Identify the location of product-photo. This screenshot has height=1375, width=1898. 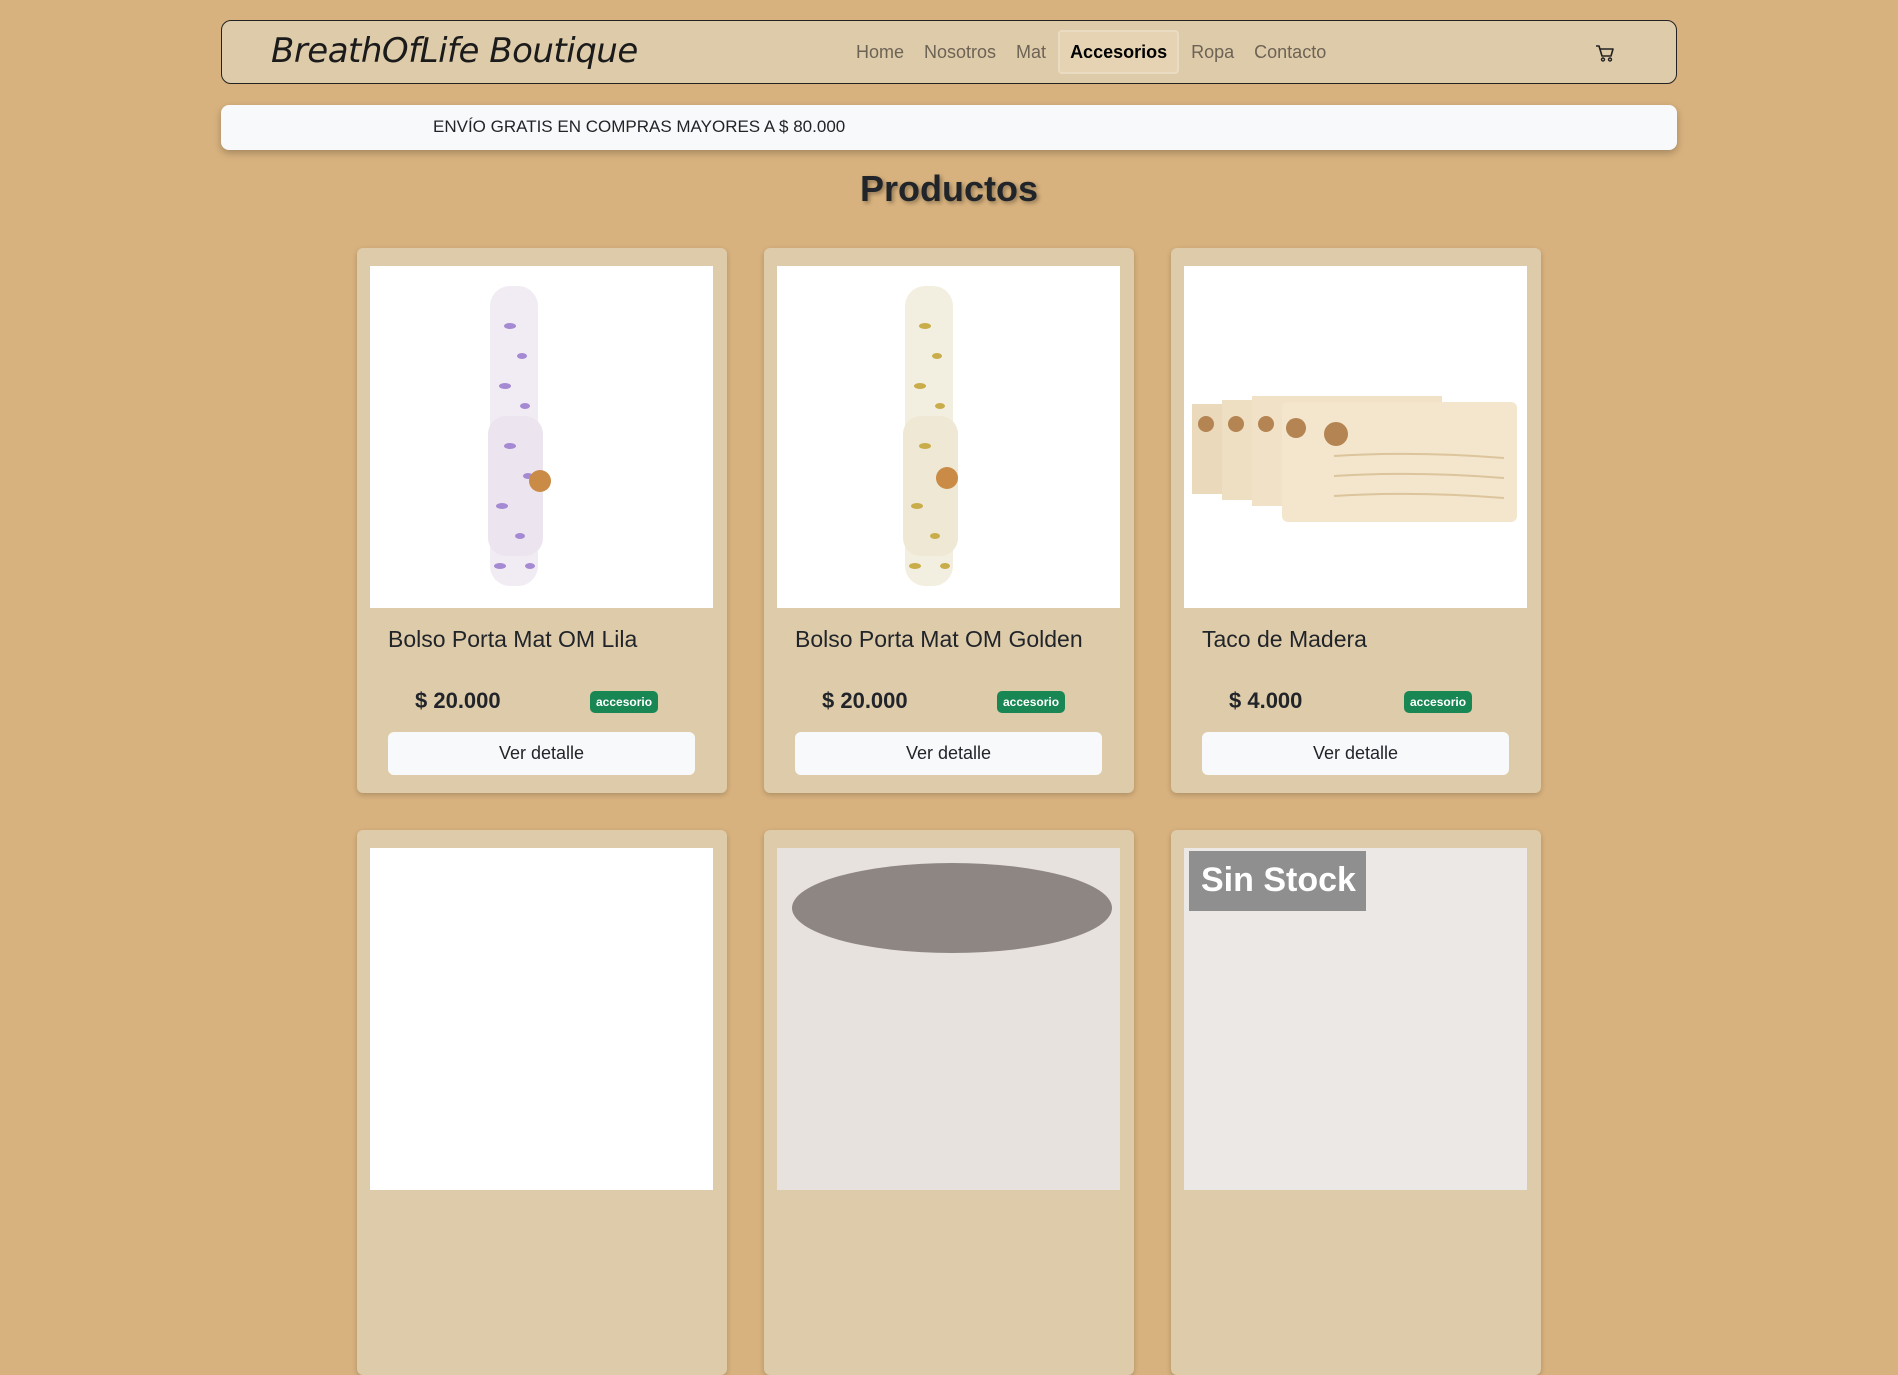
(948, 1019).